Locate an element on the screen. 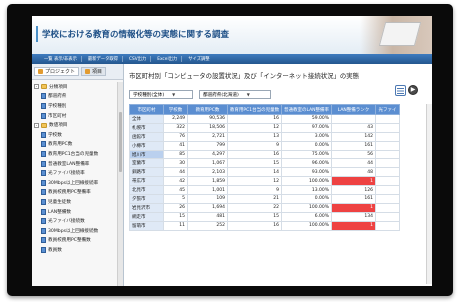 The image size is (460, 302). table-row: 全体 2,249 90,536 16 59.00% is located at coordinates (264, 119).